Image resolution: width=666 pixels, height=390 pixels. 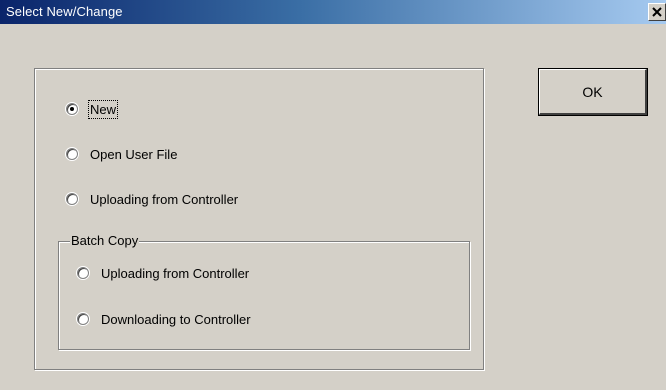 What do you see at coordinates (105, 241) in the screenshot?
I see `batch-copy-legend: Batch Copy` at bounding box center [105, 241].